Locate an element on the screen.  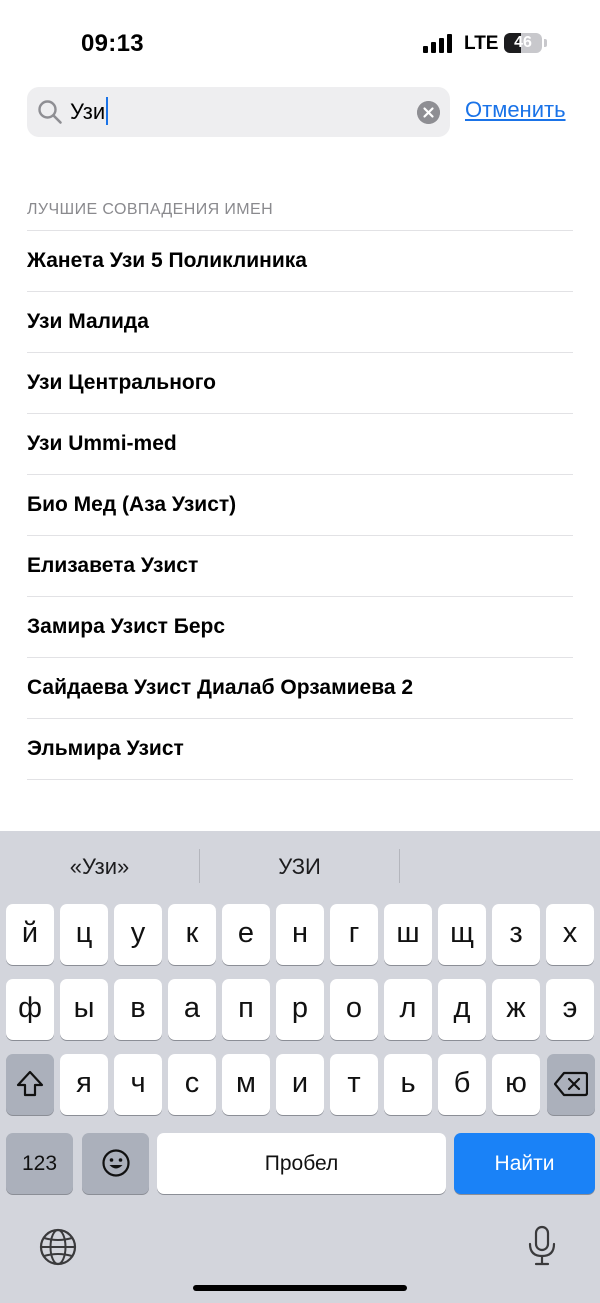
key-р: р is located at coordinates (300, 1009).